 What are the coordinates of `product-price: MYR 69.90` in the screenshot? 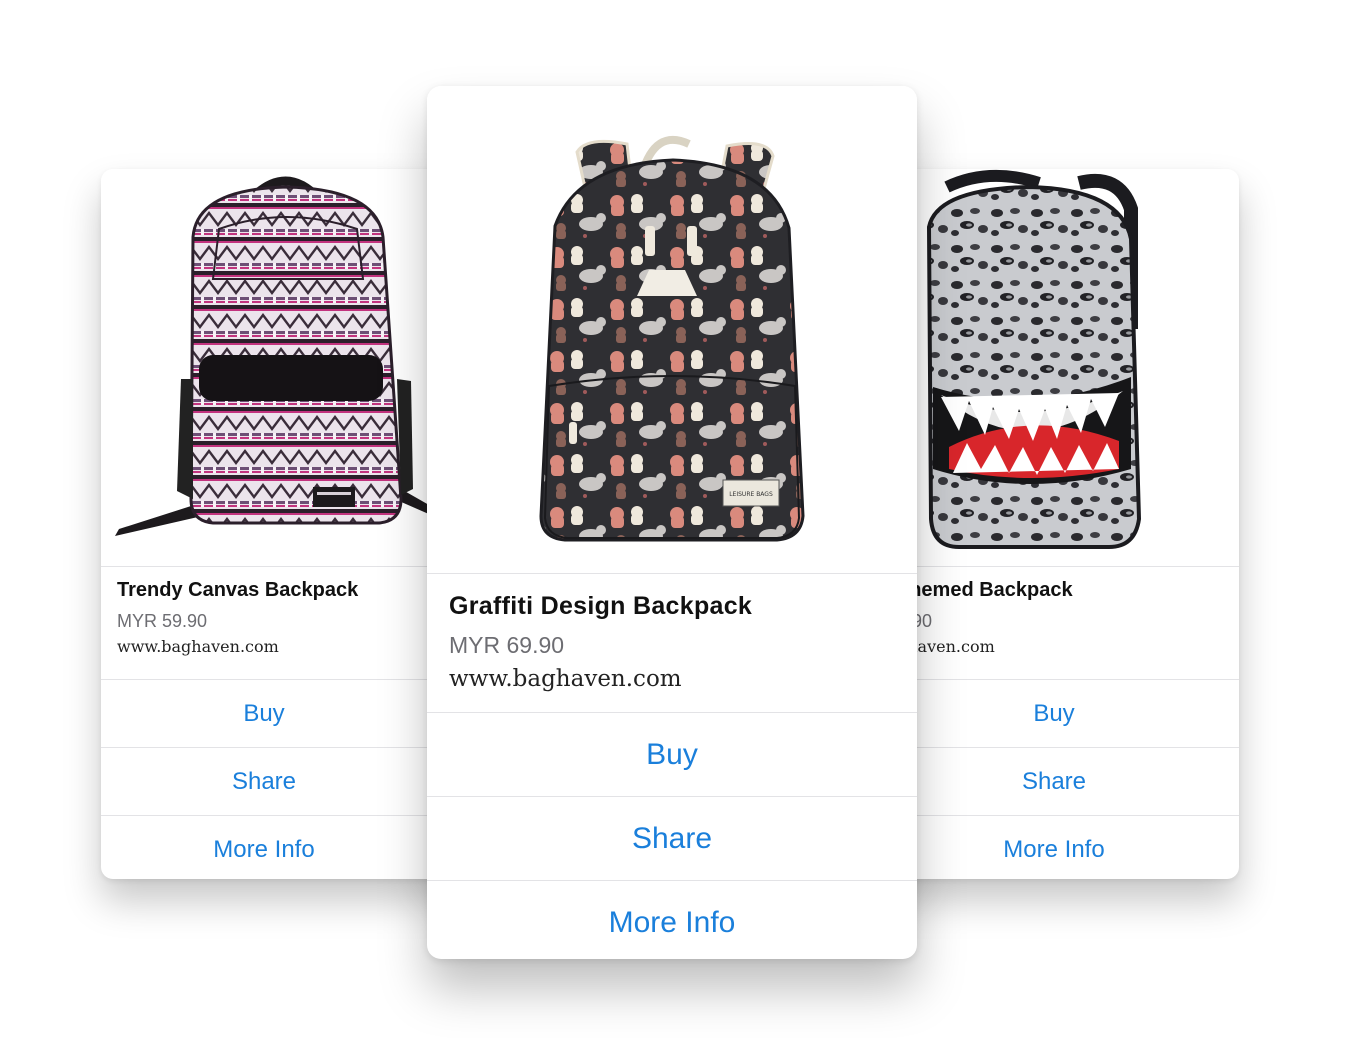 It's located at (507, 645).